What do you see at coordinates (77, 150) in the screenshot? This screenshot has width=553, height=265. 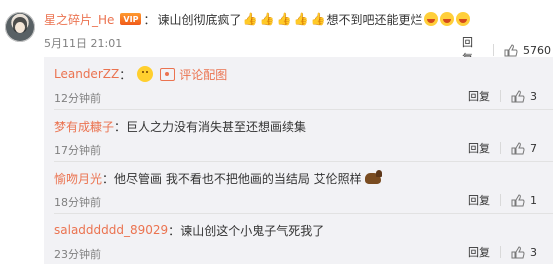 I see `reply-time: 17分钟前` at bounding box center [77, 150].